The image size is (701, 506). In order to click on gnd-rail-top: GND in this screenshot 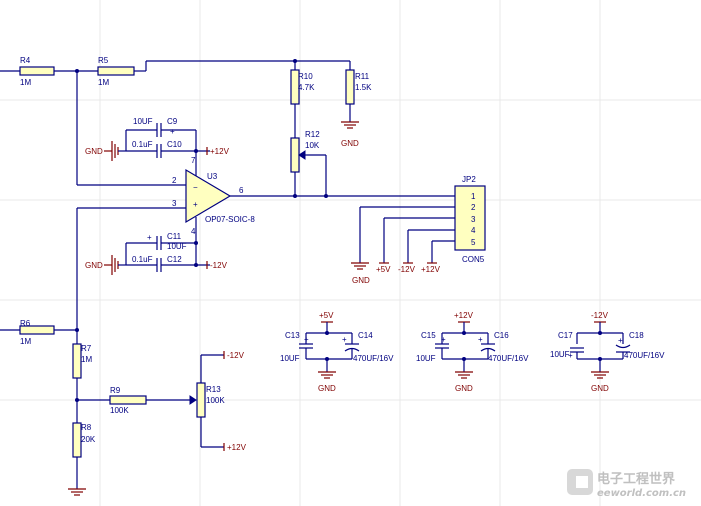, I will do `click(106, 145)`.